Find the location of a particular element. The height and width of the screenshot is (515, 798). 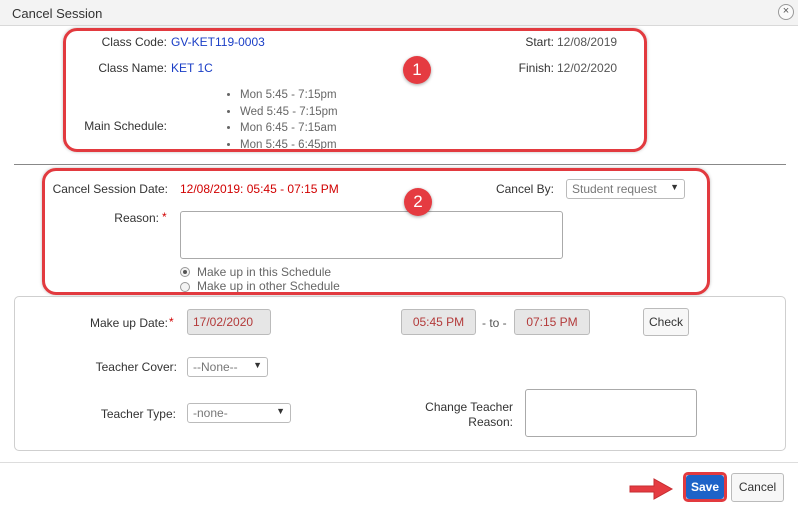

teacher-type-select: -none- ▼ is located at coordinates (239, 413).